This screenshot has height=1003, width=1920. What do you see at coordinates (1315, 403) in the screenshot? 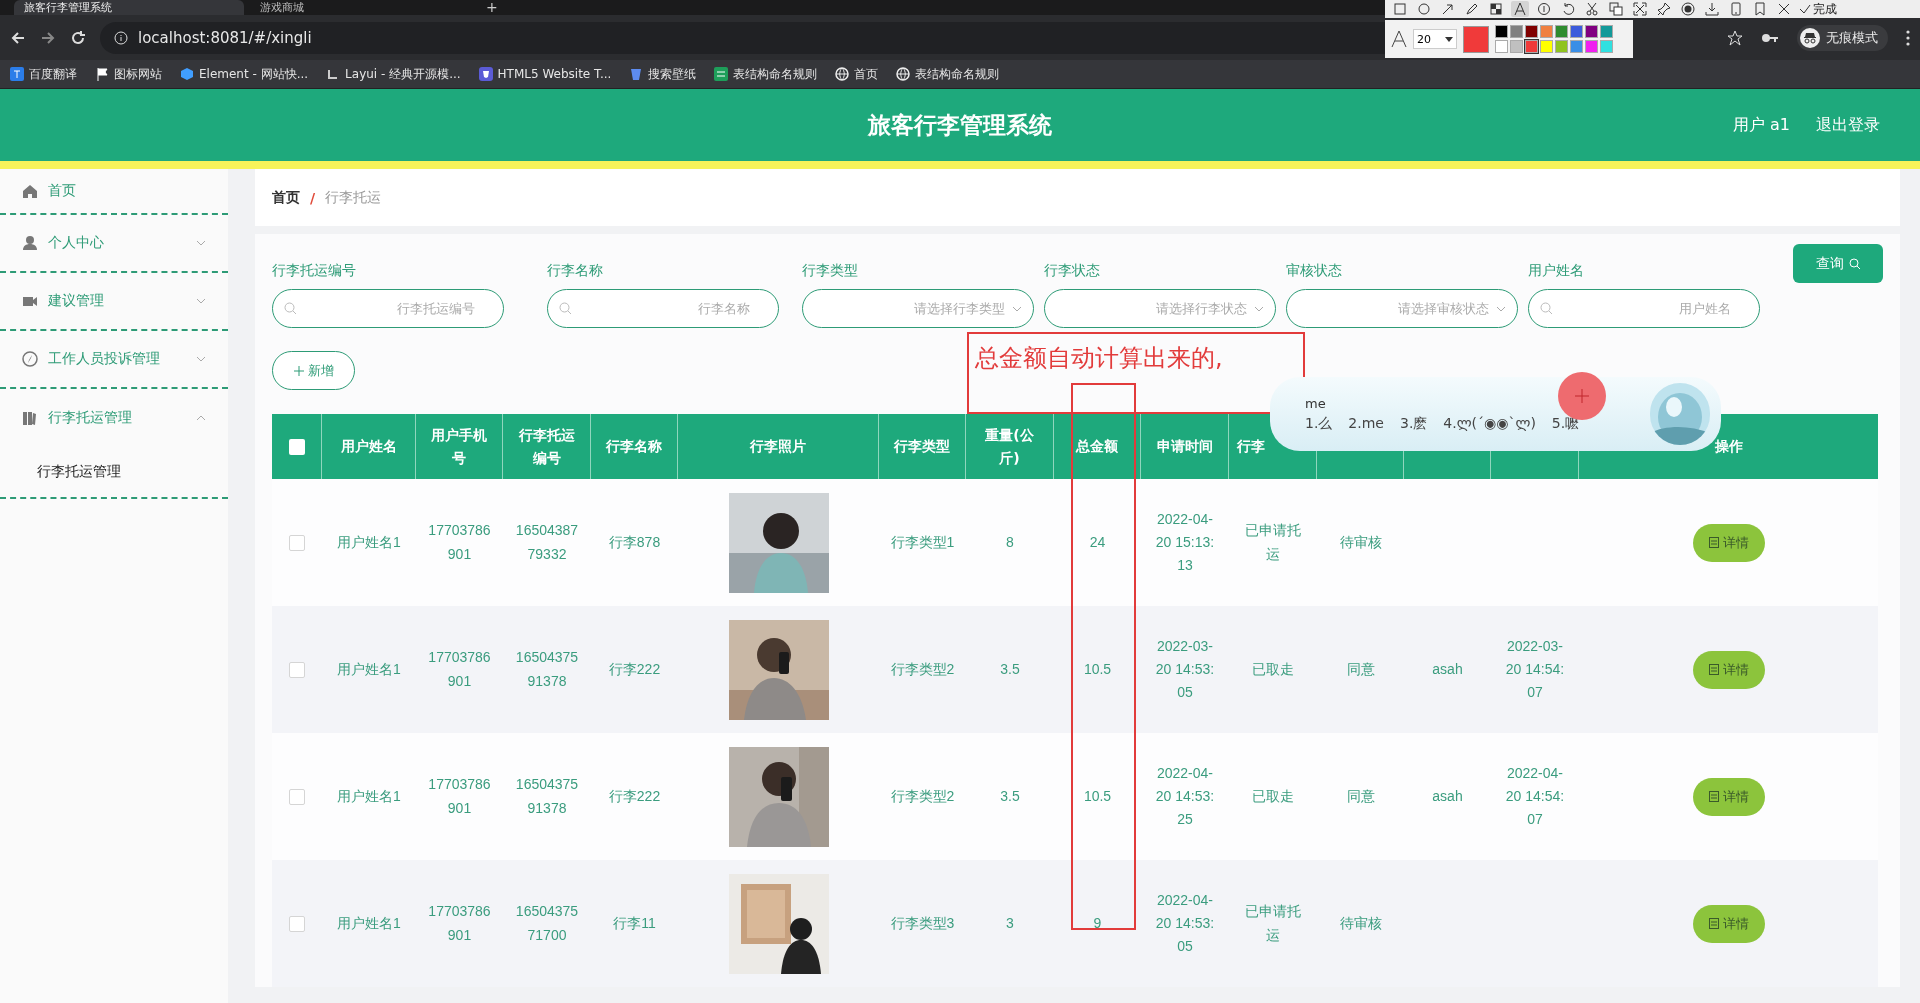
I see `ime-input-text: me` at bounding box center [1315, 403].